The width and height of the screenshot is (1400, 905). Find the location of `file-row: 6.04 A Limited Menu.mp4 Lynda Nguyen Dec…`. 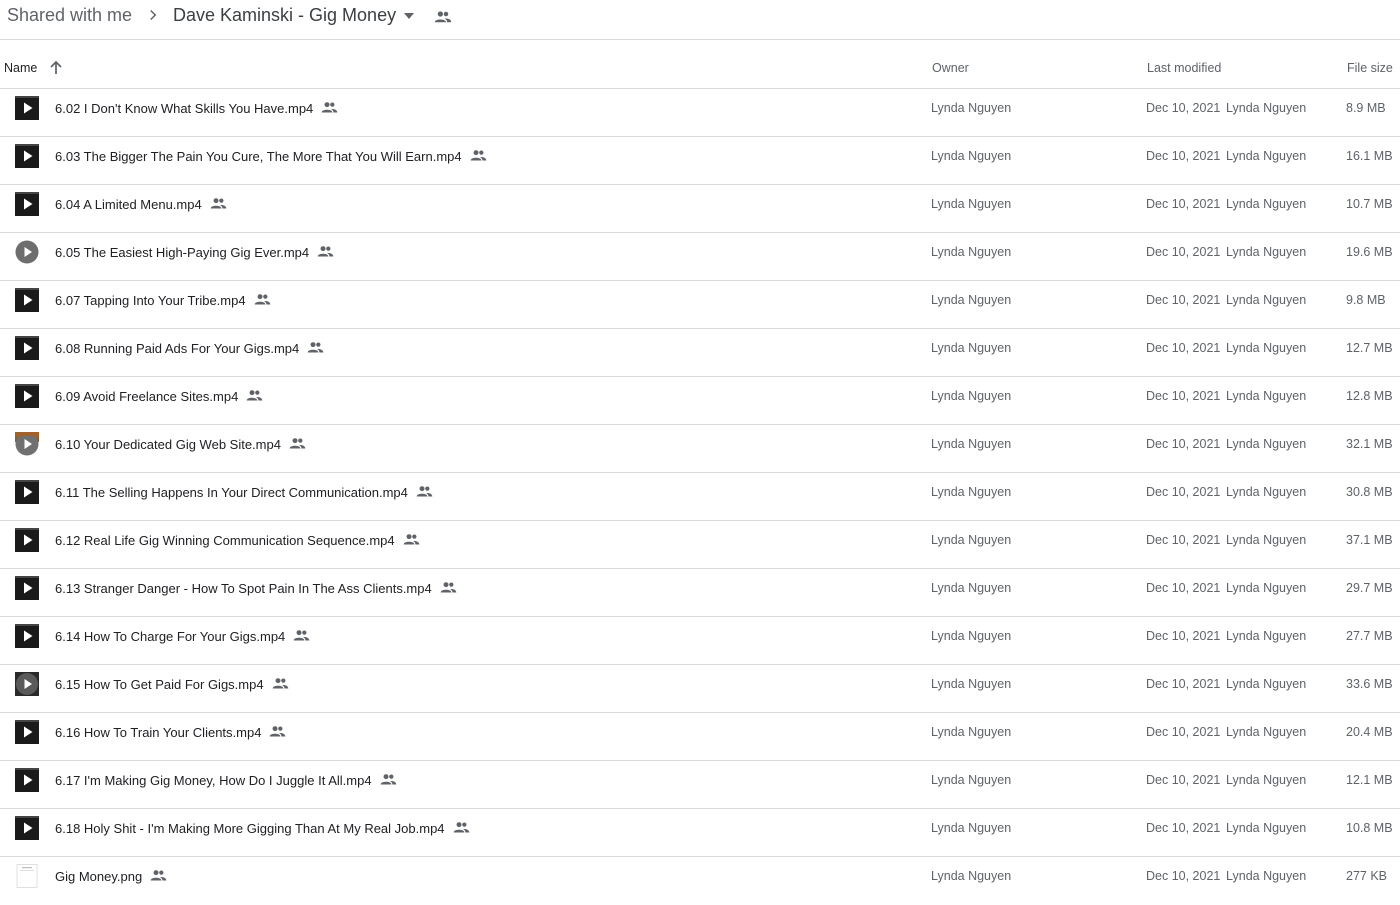

file-row: 6.04 A Limited Menu.mp4 Lynda Nguyen Dec… is located at coordinates (700, 209).